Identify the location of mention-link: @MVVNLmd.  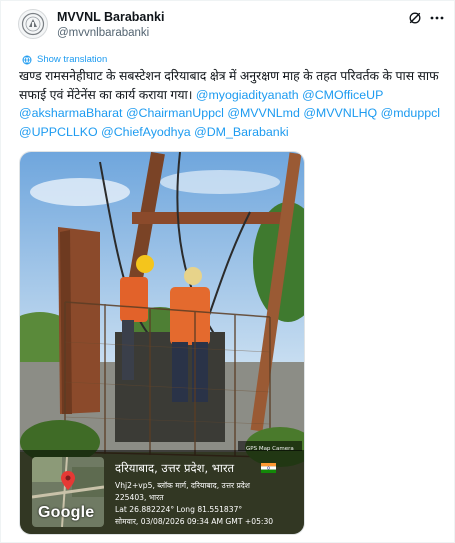
(263, 113).